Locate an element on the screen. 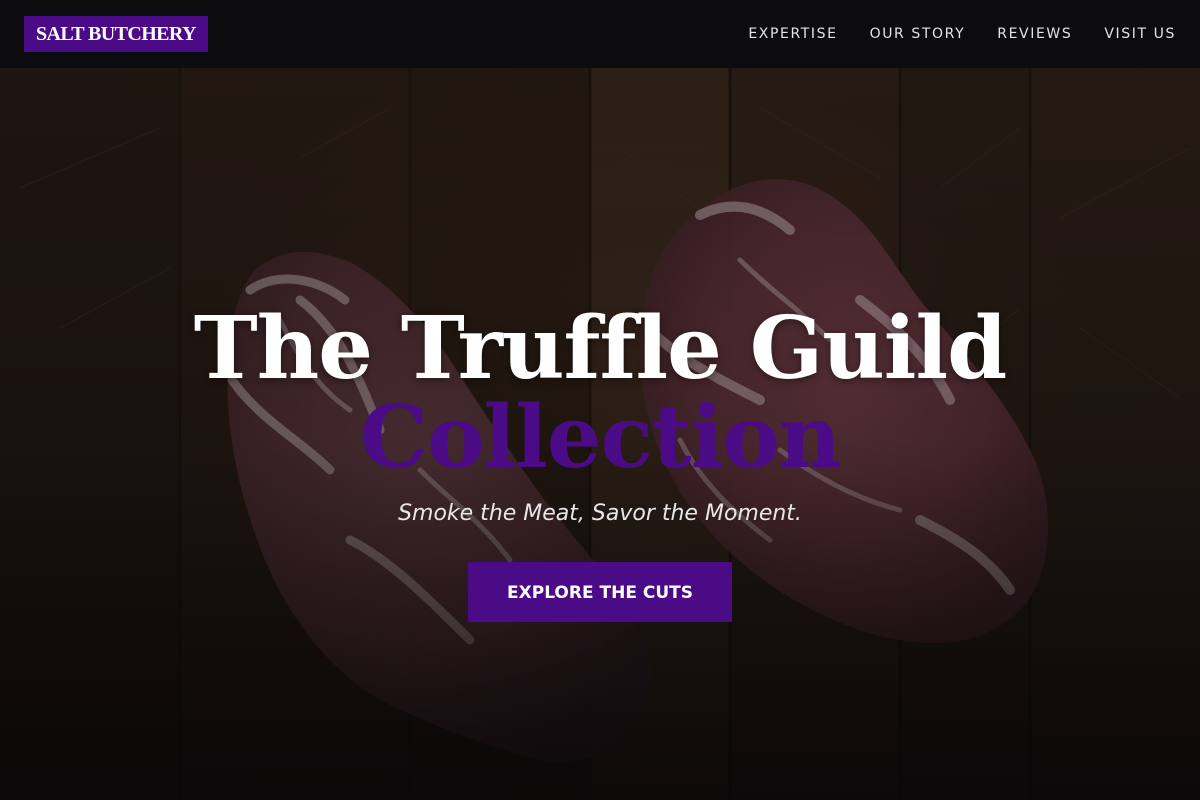 The height and width of the screenshot is (800, 1200). nav-links: EXPERTISE OUR STORY REVIEWS VISIT US is located at coordinates (962, 34).